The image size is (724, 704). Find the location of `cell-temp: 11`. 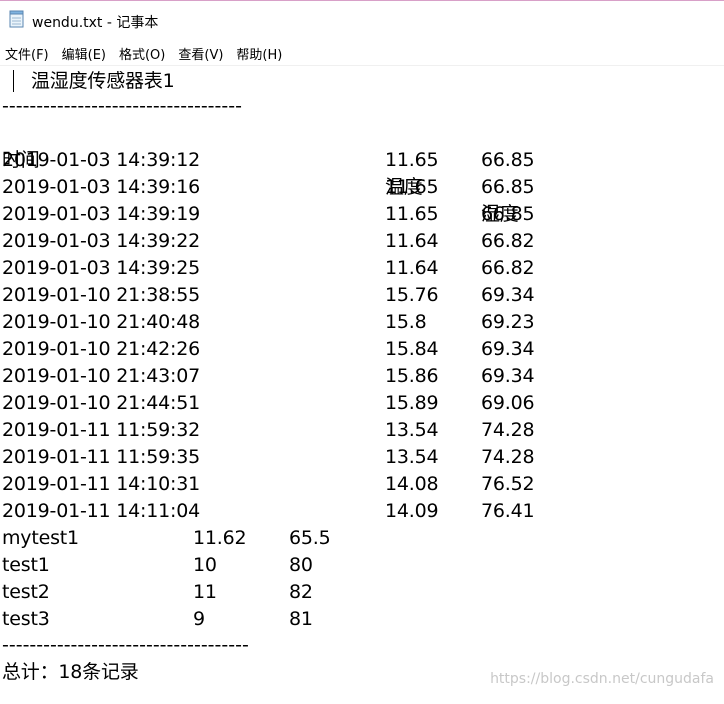

cell-temp: 11 is located at coordinates (205, 592).